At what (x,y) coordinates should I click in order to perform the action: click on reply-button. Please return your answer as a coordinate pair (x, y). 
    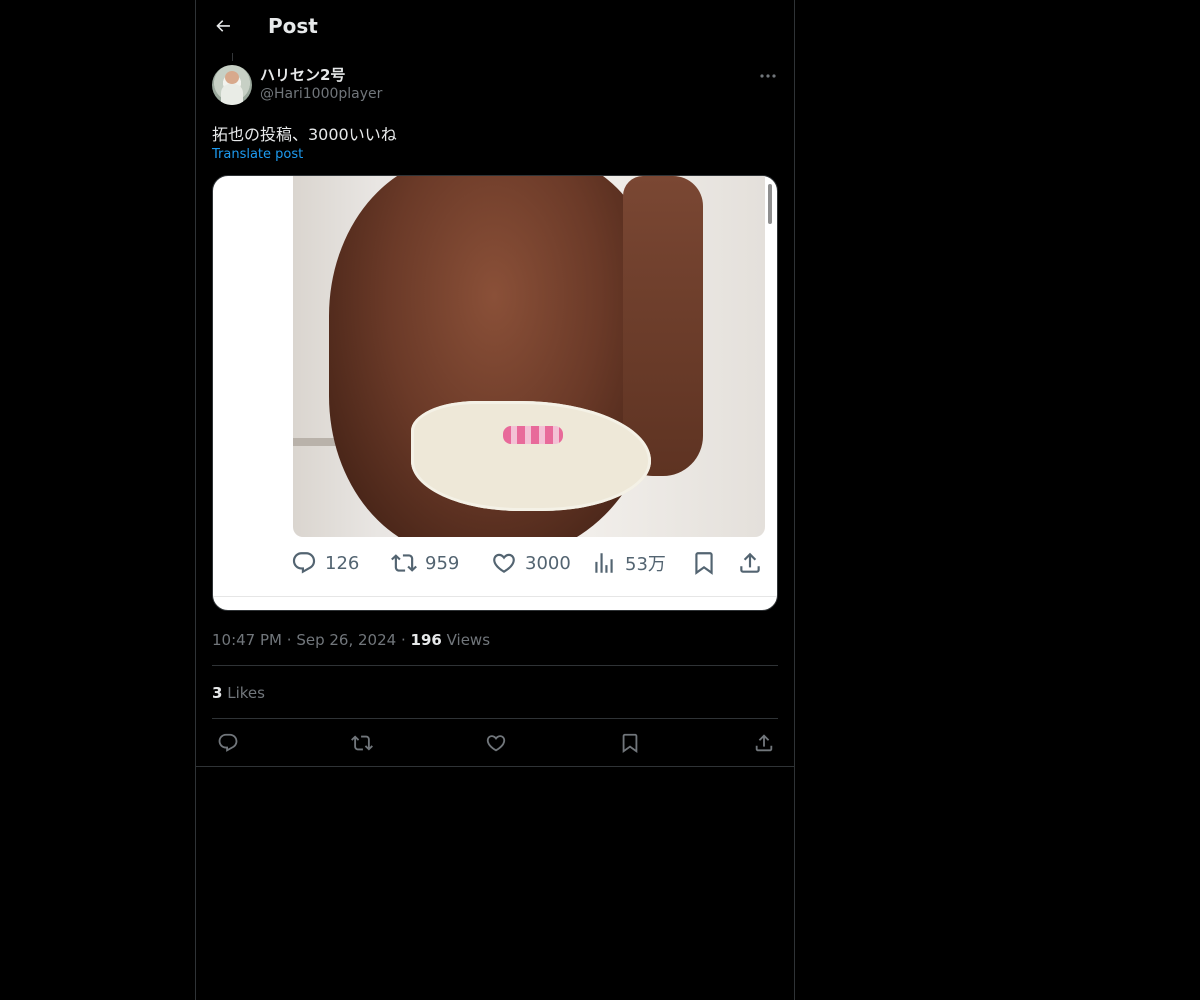
    Looking at the image, I should click on (228, 743).